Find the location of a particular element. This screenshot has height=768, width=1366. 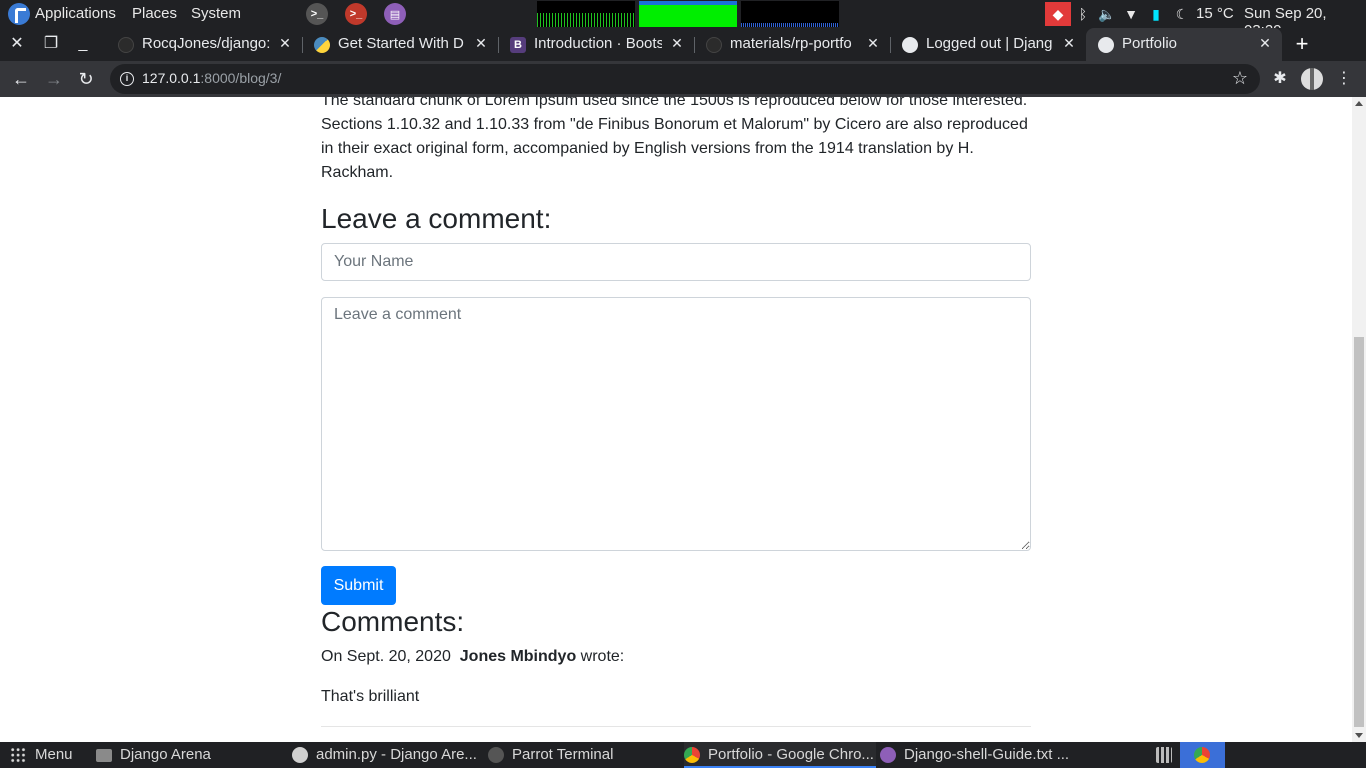

reload-icon: ↻ is located at coordinates (86, 79).